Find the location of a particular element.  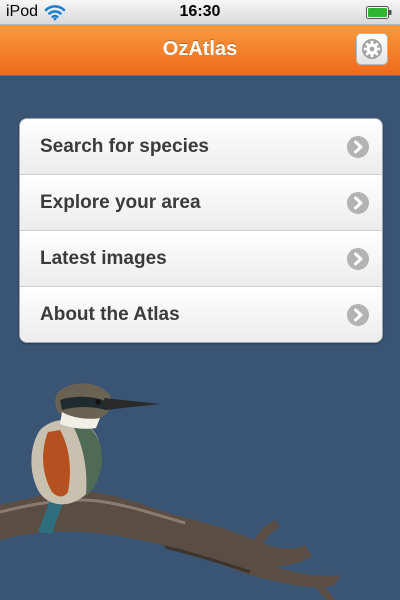

nav-bar: OzAtlas is located at coordinates (200, 50).